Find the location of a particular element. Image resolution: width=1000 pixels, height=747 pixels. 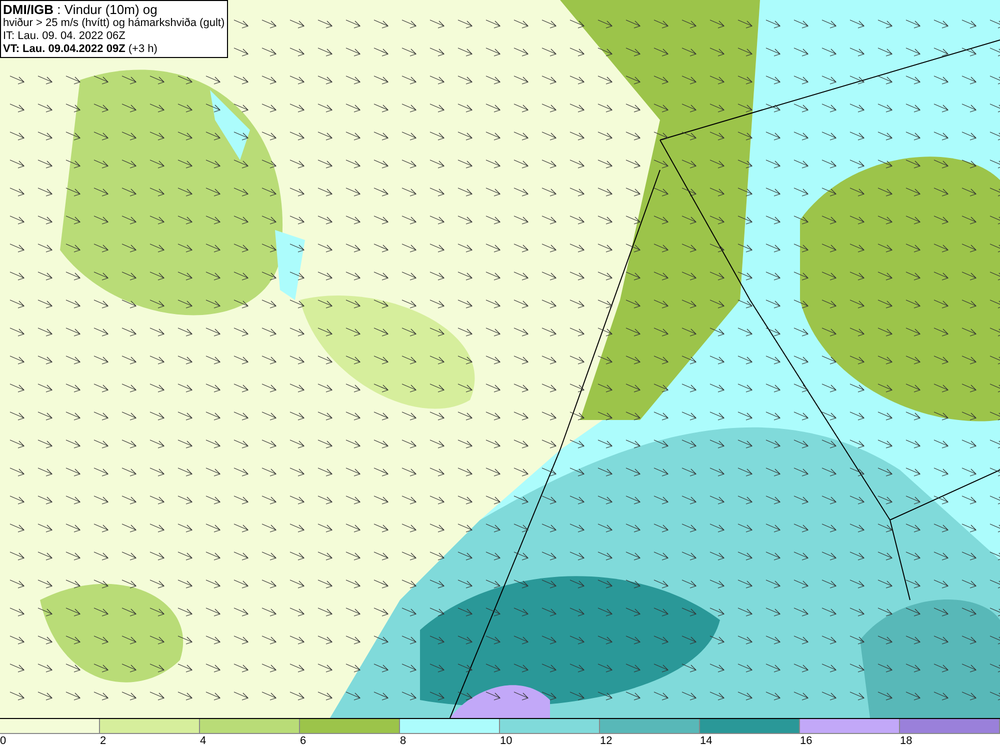

legend-tick-label: 14 is located at coordinates (706, 740).